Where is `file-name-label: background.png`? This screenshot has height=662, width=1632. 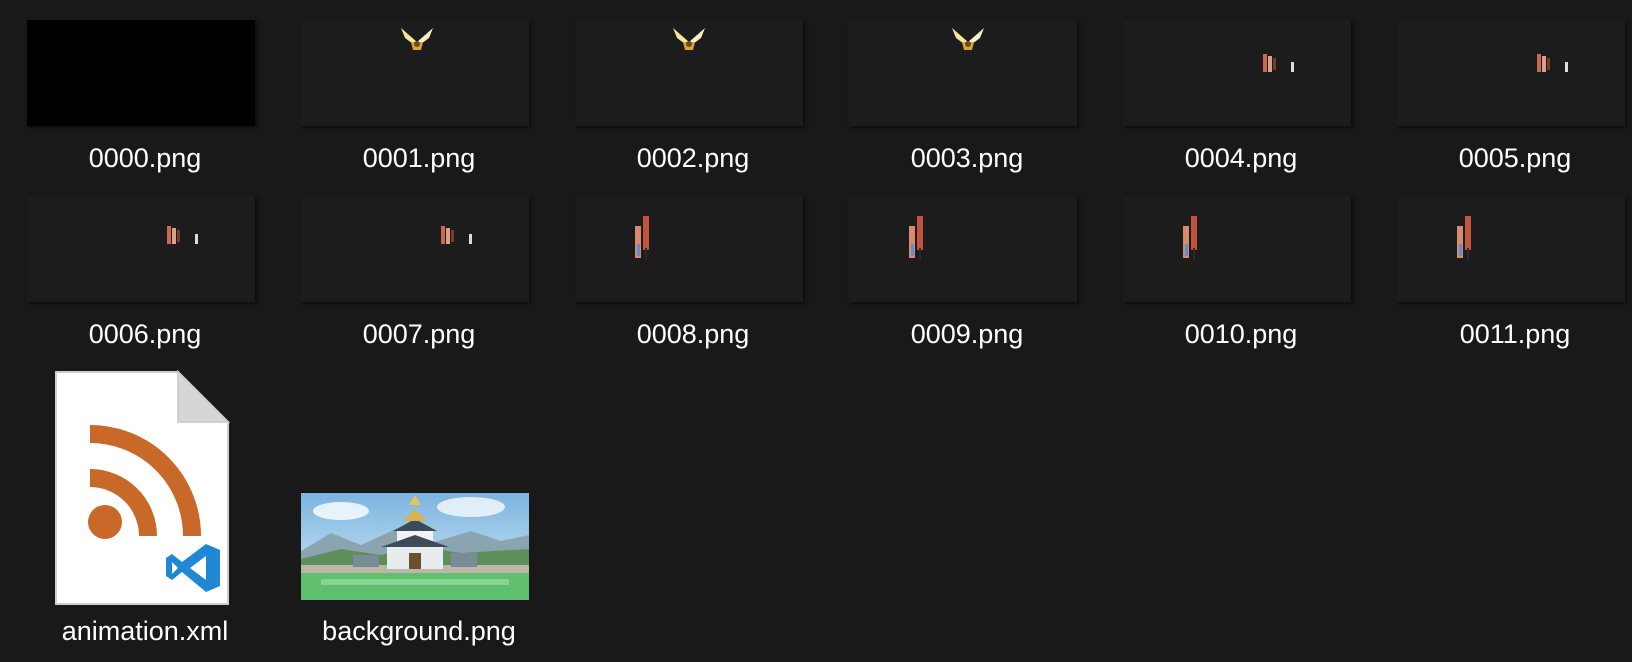
file-name-label: background.png is located at coordinates (419, 631).